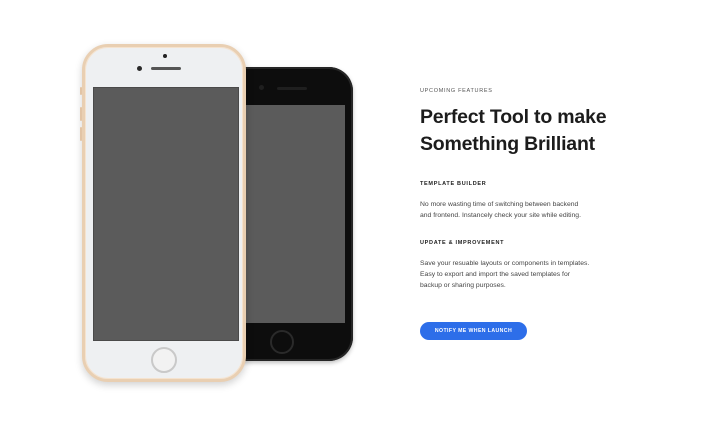 The image size is (720, 428). What do you see at coordinates (507, 144) in the screenshot?
I see `title-line-2: Something Brilliant` at bounding box center [507, 144].